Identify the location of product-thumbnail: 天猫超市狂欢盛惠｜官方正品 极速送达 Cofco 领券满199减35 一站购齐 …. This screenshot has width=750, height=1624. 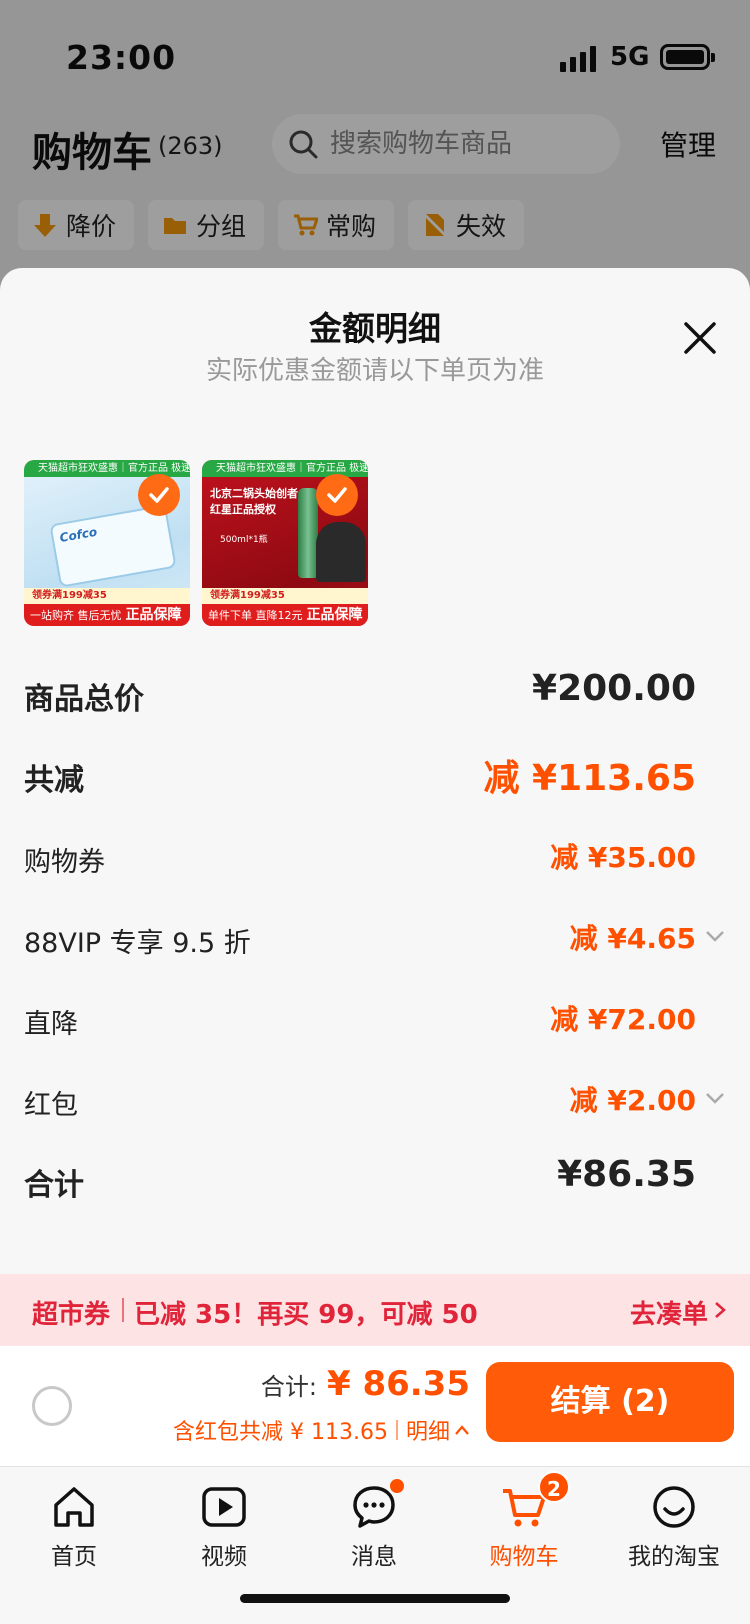
(107, 543).